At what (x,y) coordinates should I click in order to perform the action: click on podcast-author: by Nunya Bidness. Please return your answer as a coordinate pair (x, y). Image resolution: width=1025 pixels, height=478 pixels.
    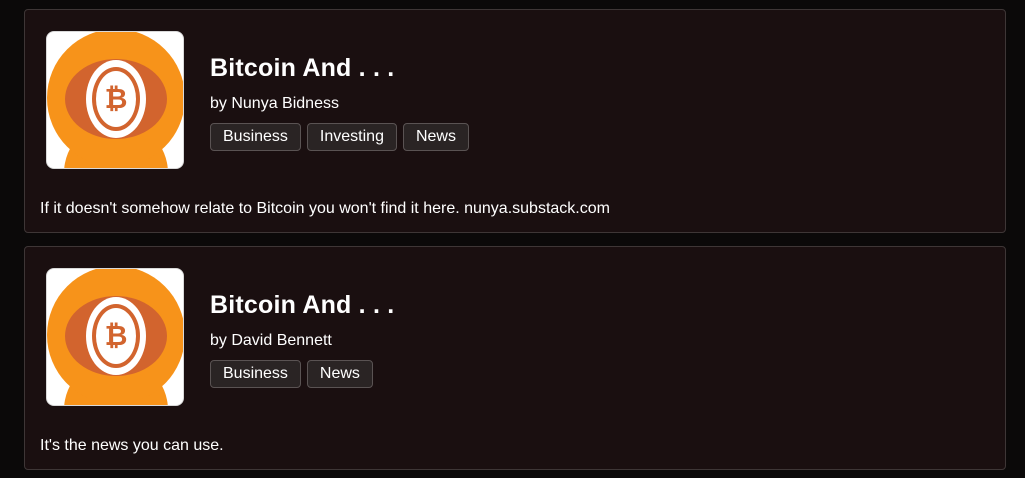
    Looking at the image, I should click on (274, 103).